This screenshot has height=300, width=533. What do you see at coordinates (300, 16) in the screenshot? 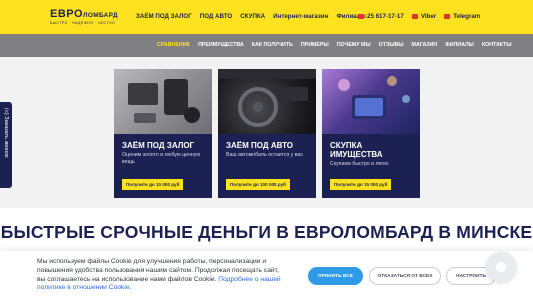
I see `nav-item-shop: Интернет-магазин` at bounding box center [300, 16].